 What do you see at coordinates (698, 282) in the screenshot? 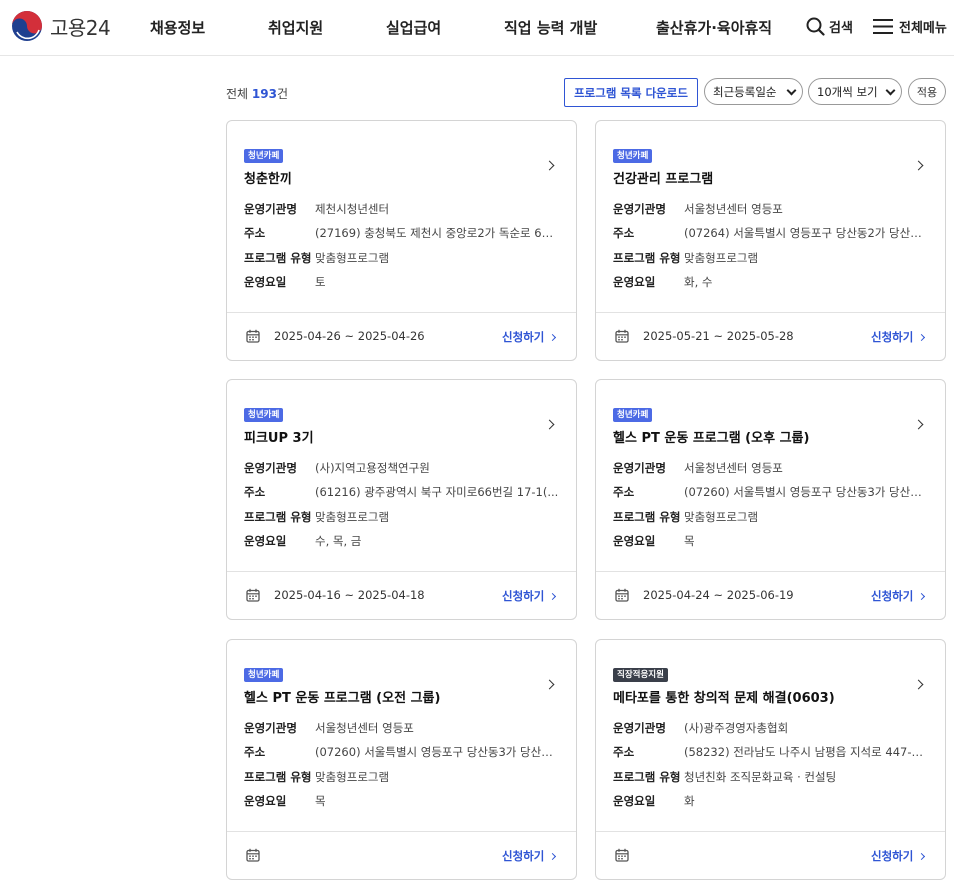
I see `info-value-days: 화, 수` at bounding box center [698, 282].